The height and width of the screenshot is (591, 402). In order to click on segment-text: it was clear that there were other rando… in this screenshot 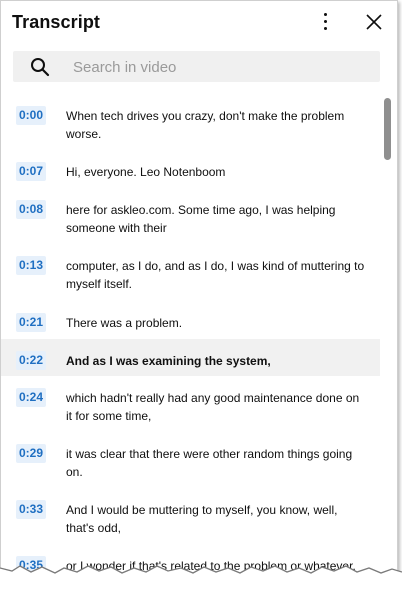, I will do `click(209, 463)`.